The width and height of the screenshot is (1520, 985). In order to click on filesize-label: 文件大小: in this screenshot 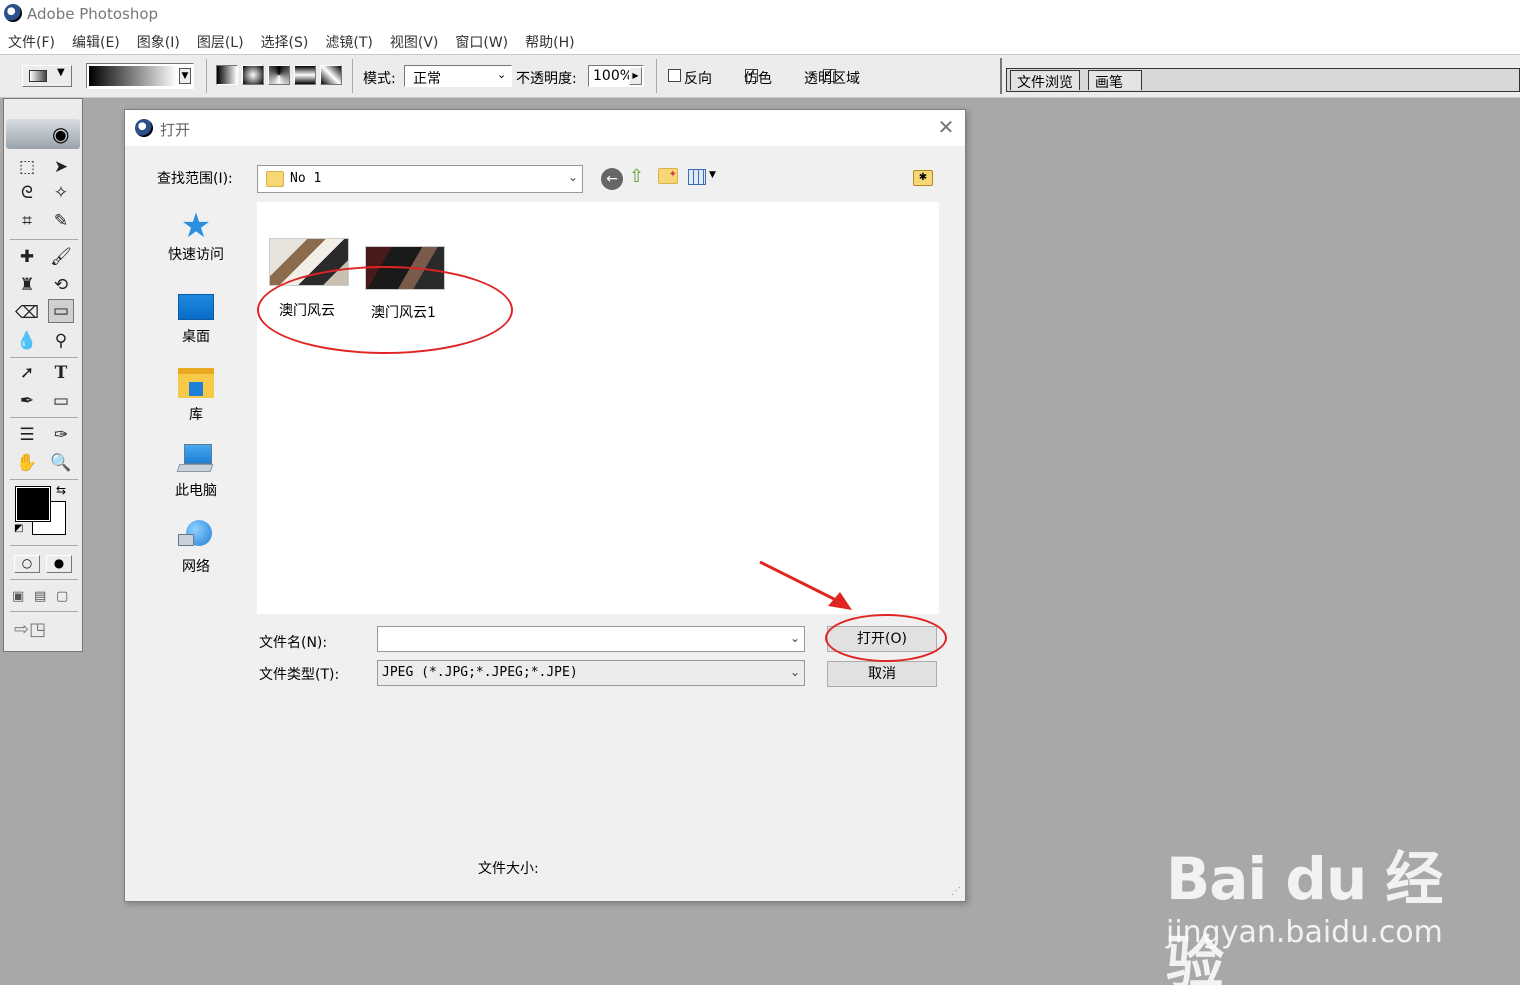, I will do `click(508, 869)`.